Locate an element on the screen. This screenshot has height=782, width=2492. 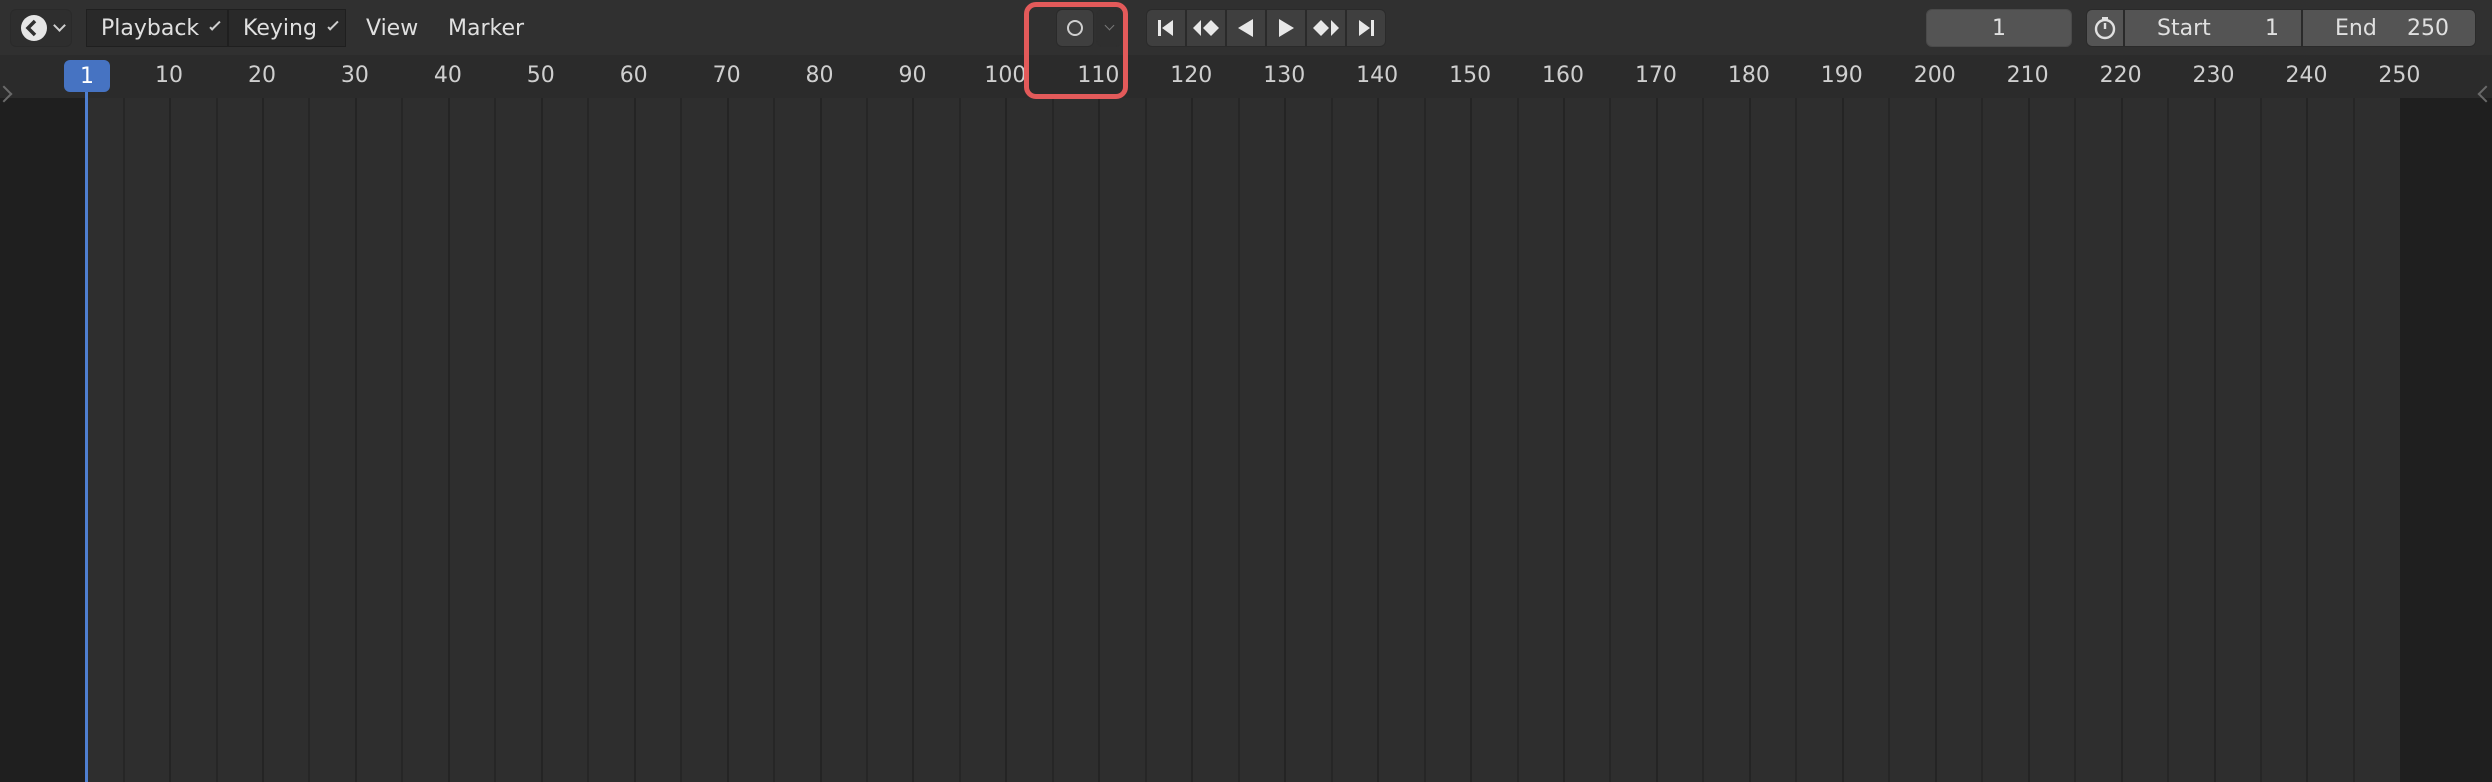
jump-start-icon is located at coordinates (1165, 28).